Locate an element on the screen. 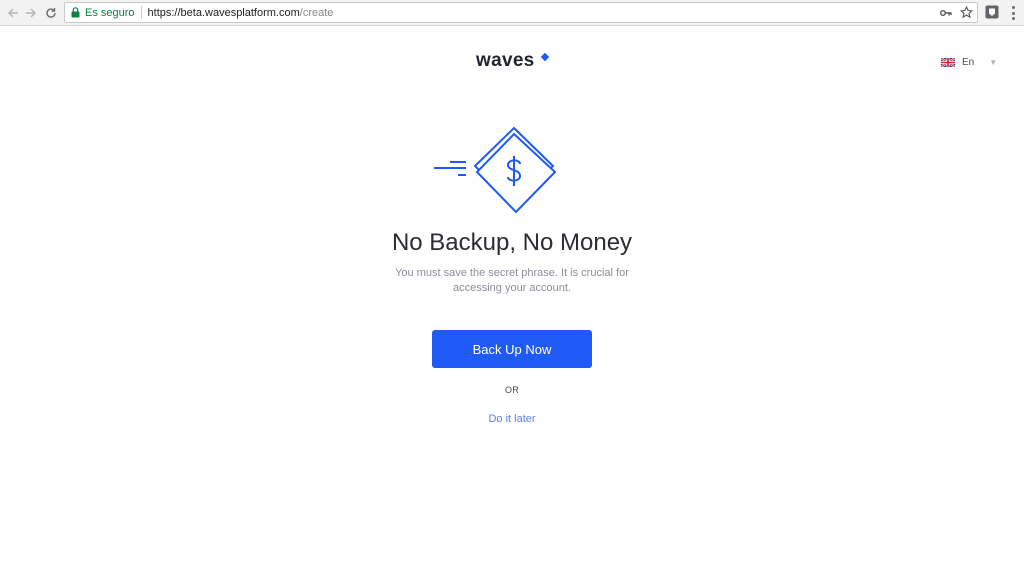 This screenshot has width=1024, height=563. secure-label: Es seguro is located at coordinates (110, 12).